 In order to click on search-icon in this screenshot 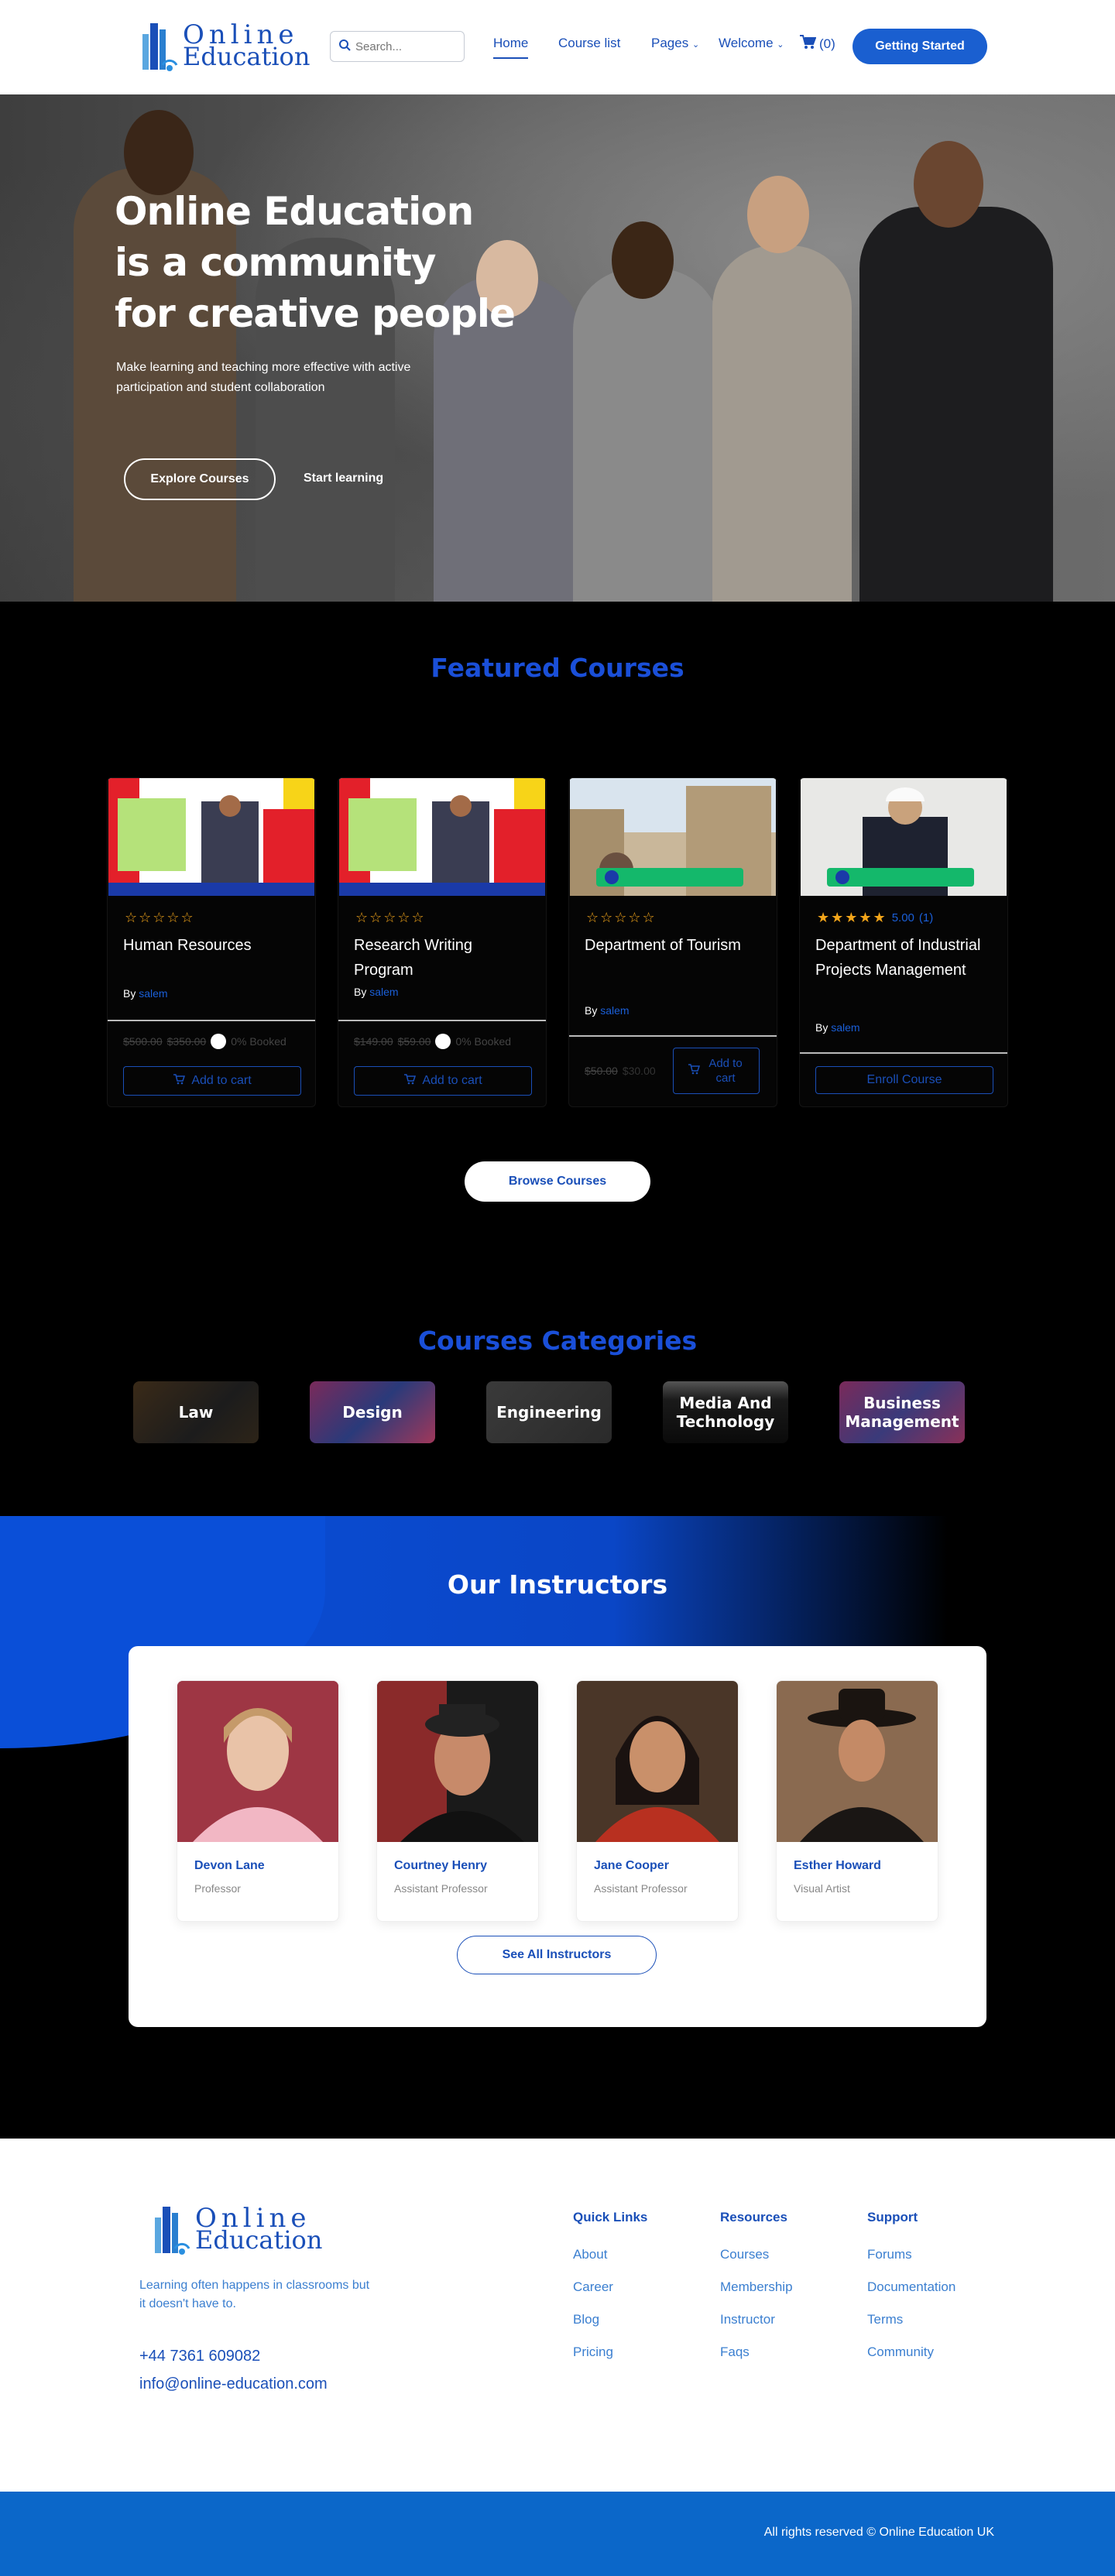, I will do `click(344, 47)`.